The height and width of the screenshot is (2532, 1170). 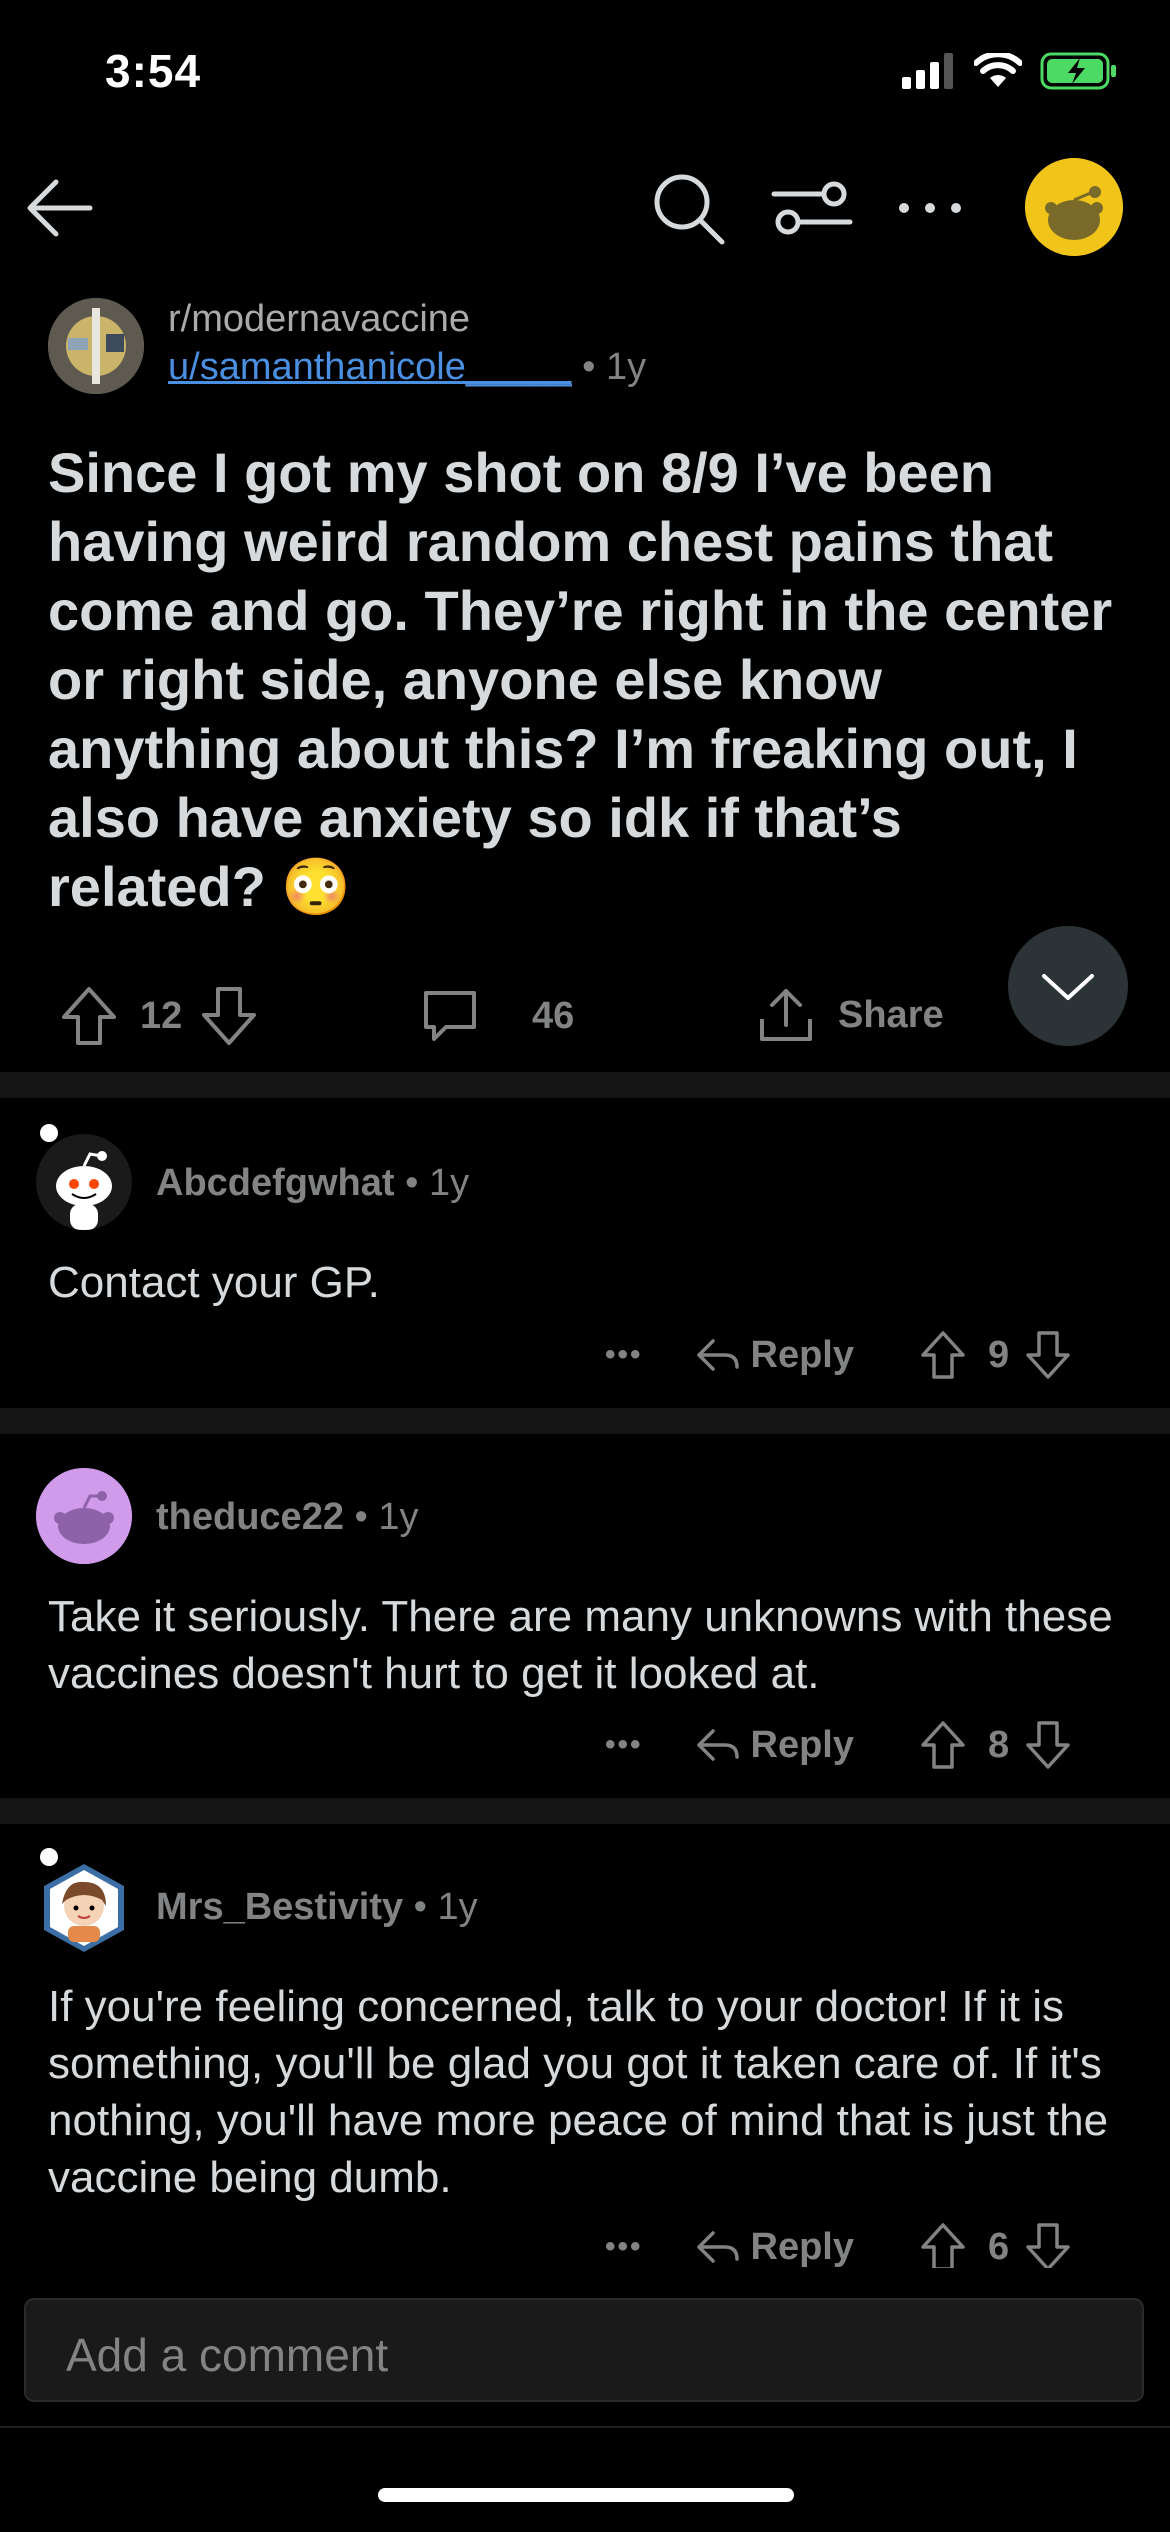 What do you see at coordinates (153, 71) in the screenshot?
I see `status-time: 3:54` at bounding box center [153, 71].